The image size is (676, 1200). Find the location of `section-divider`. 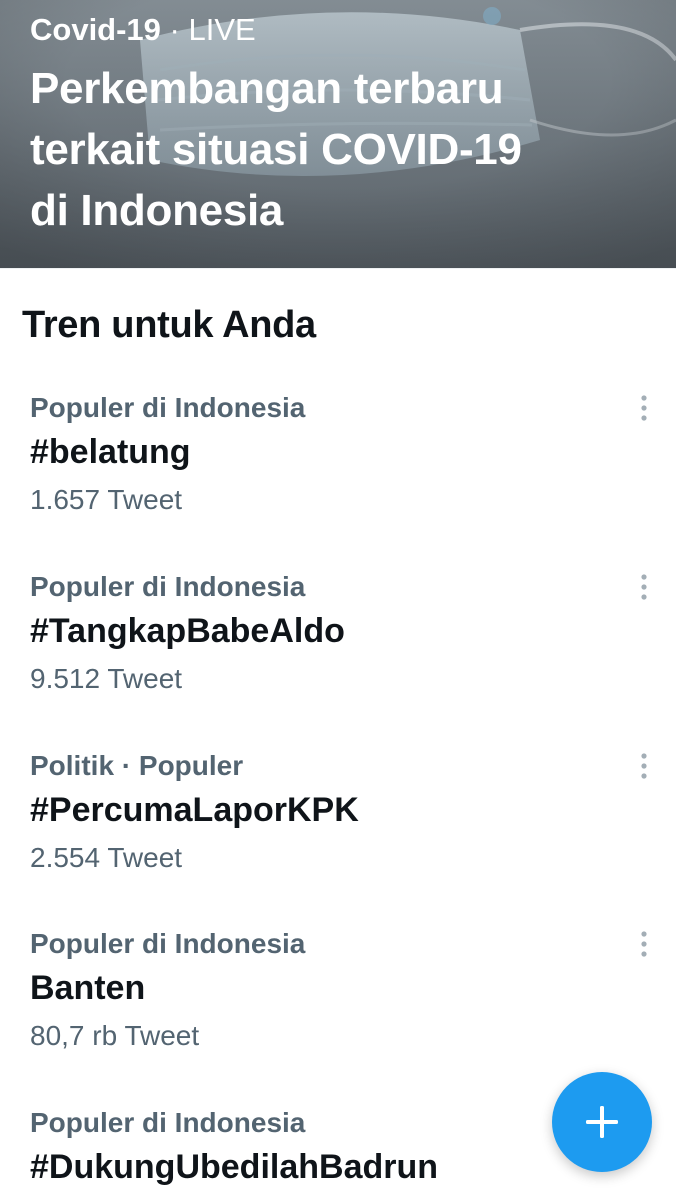

section-divider is located at coordinates (338, 272).